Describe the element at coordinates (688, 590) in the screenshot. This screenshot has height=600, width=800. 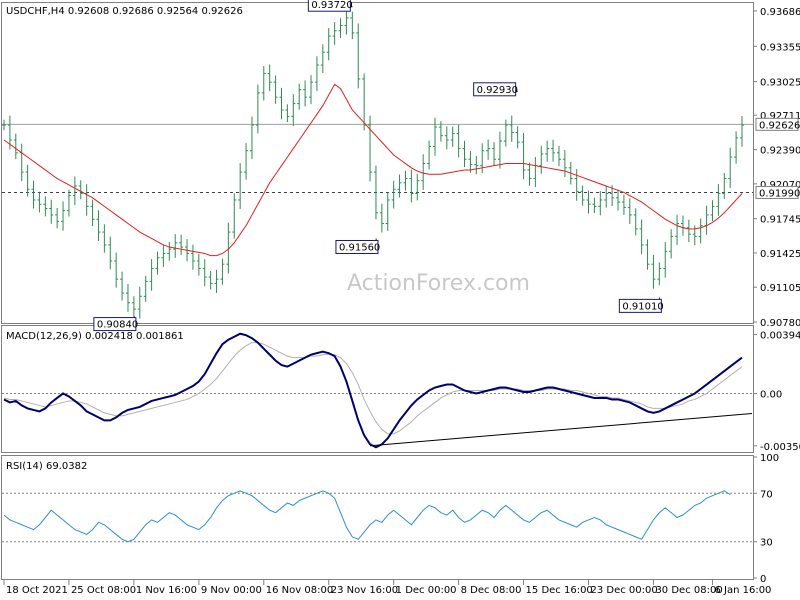
I see `time-axis-label: 30 Dec 08:00` at that location.